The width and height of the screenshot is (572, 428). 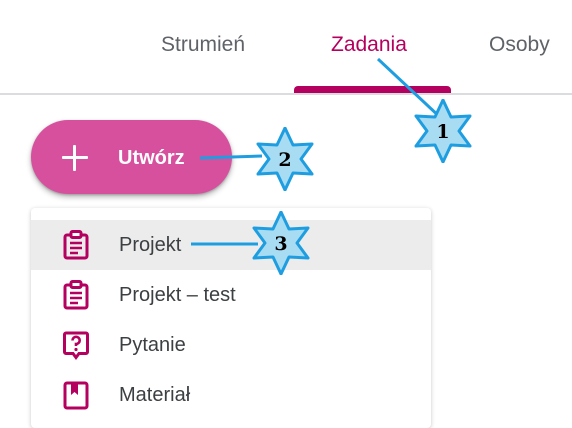 I want to click on callout-star-1: 1, so click(x=443, y=131).